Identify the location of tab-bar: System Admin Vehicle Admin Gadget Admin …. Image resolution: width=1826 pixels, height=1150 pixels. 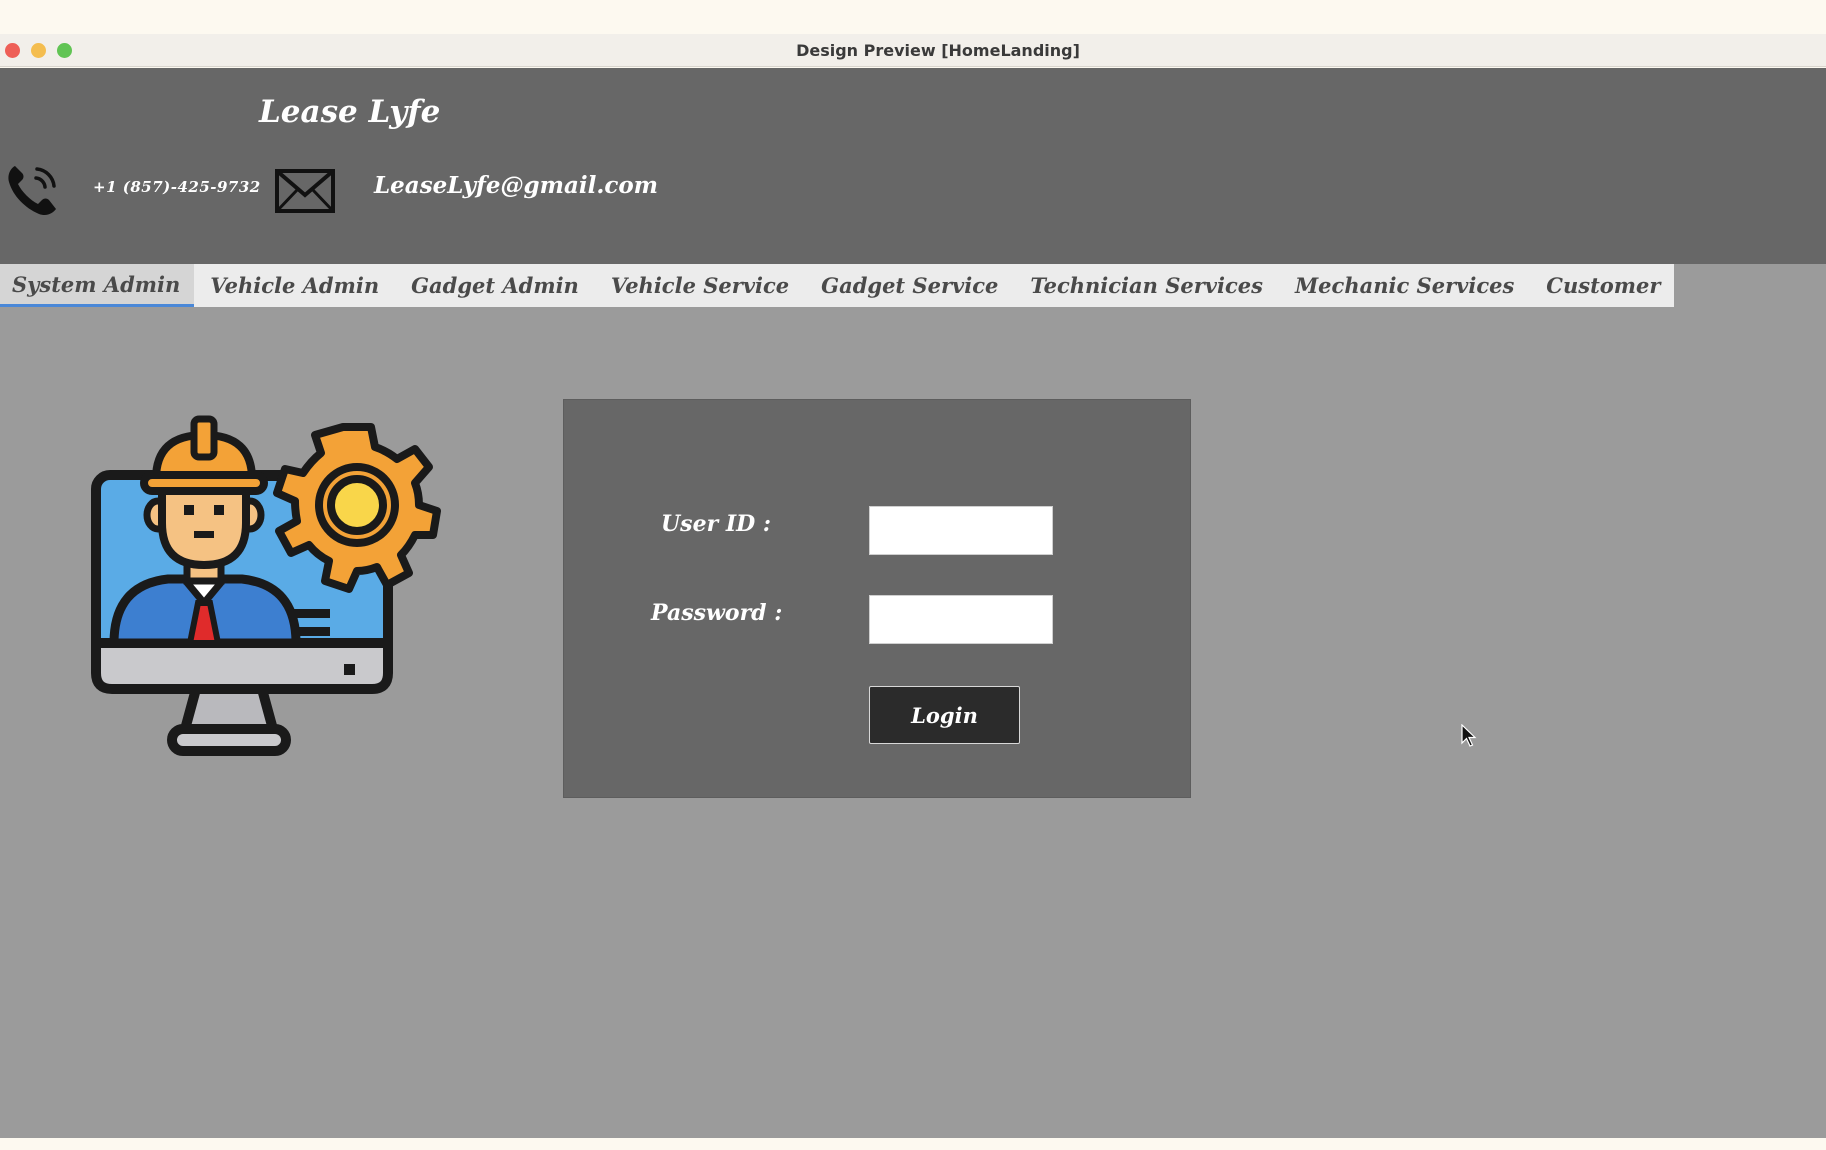
(837, 285).